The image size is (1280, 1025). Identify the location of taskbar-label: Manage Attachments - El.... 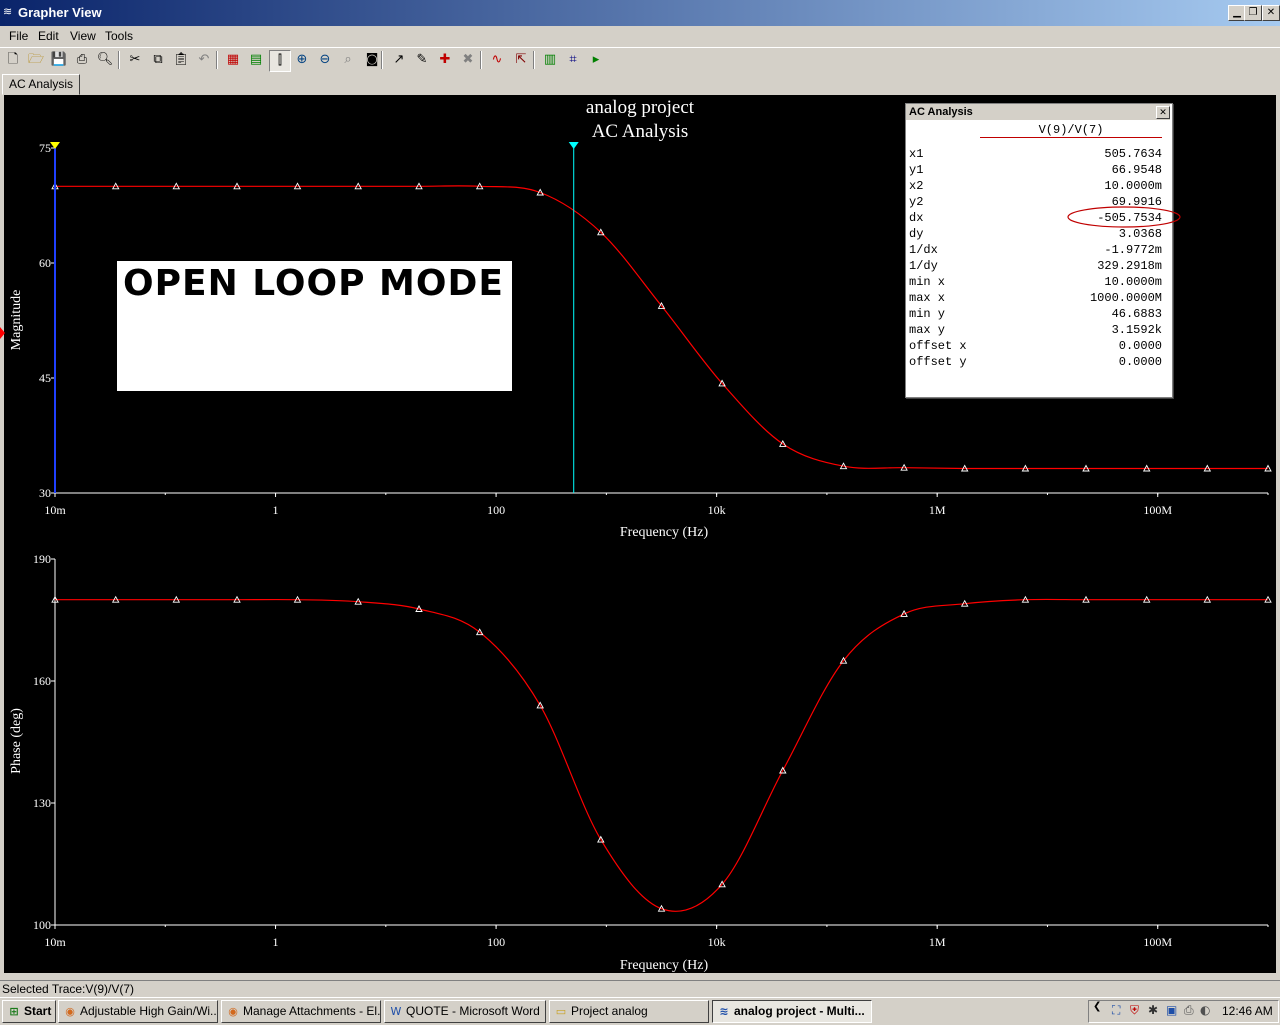
(312, 1011).